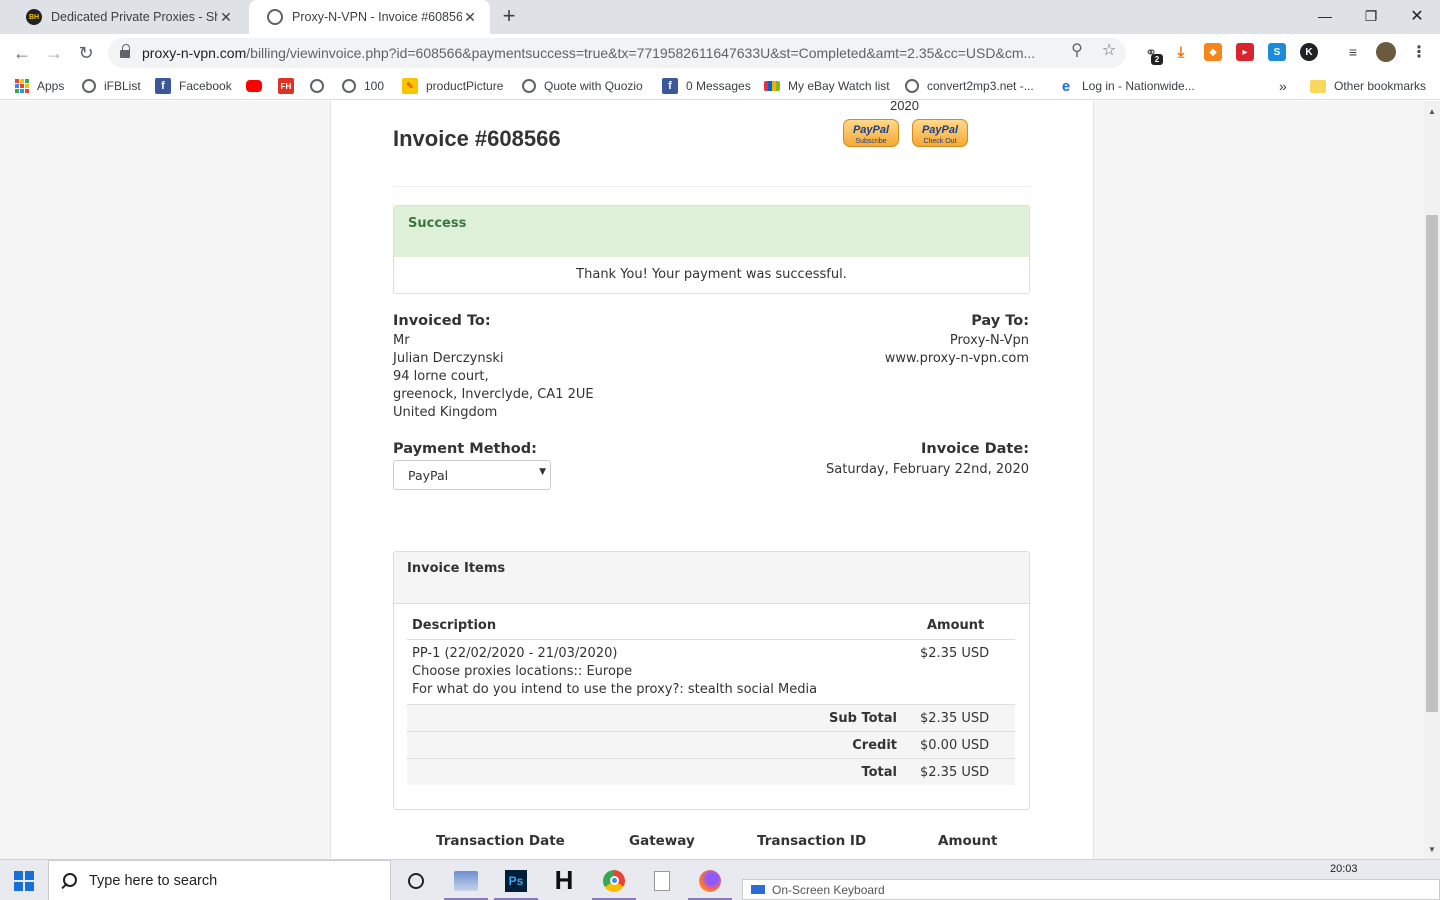  What do you see at coordinates (86, 53) in the screenshot?
I see `reload-icon: ↻` at bounding box center [86, 53].